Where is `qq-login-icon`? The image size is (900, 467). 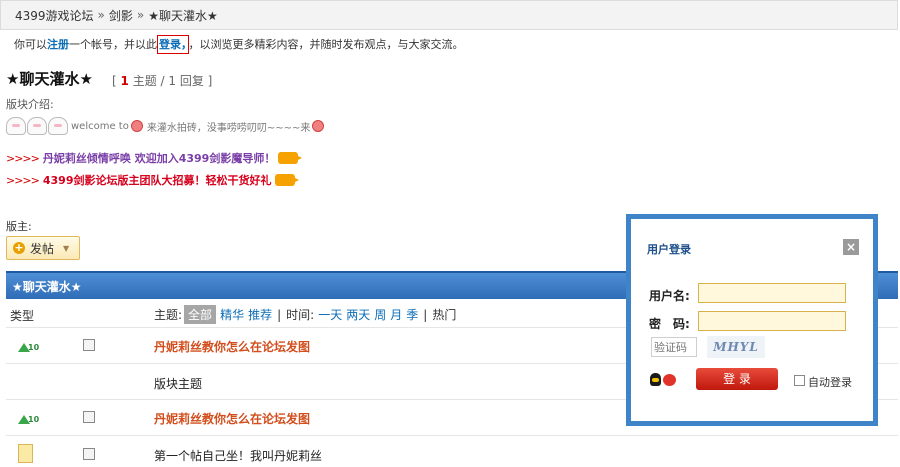 qq-login-icon is located at coordinates (655, 379).